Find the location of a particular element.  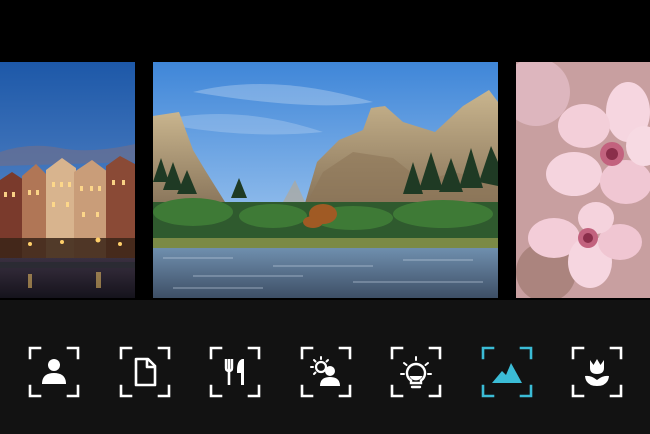

document-mode-button is located at coordinates (145, 372).